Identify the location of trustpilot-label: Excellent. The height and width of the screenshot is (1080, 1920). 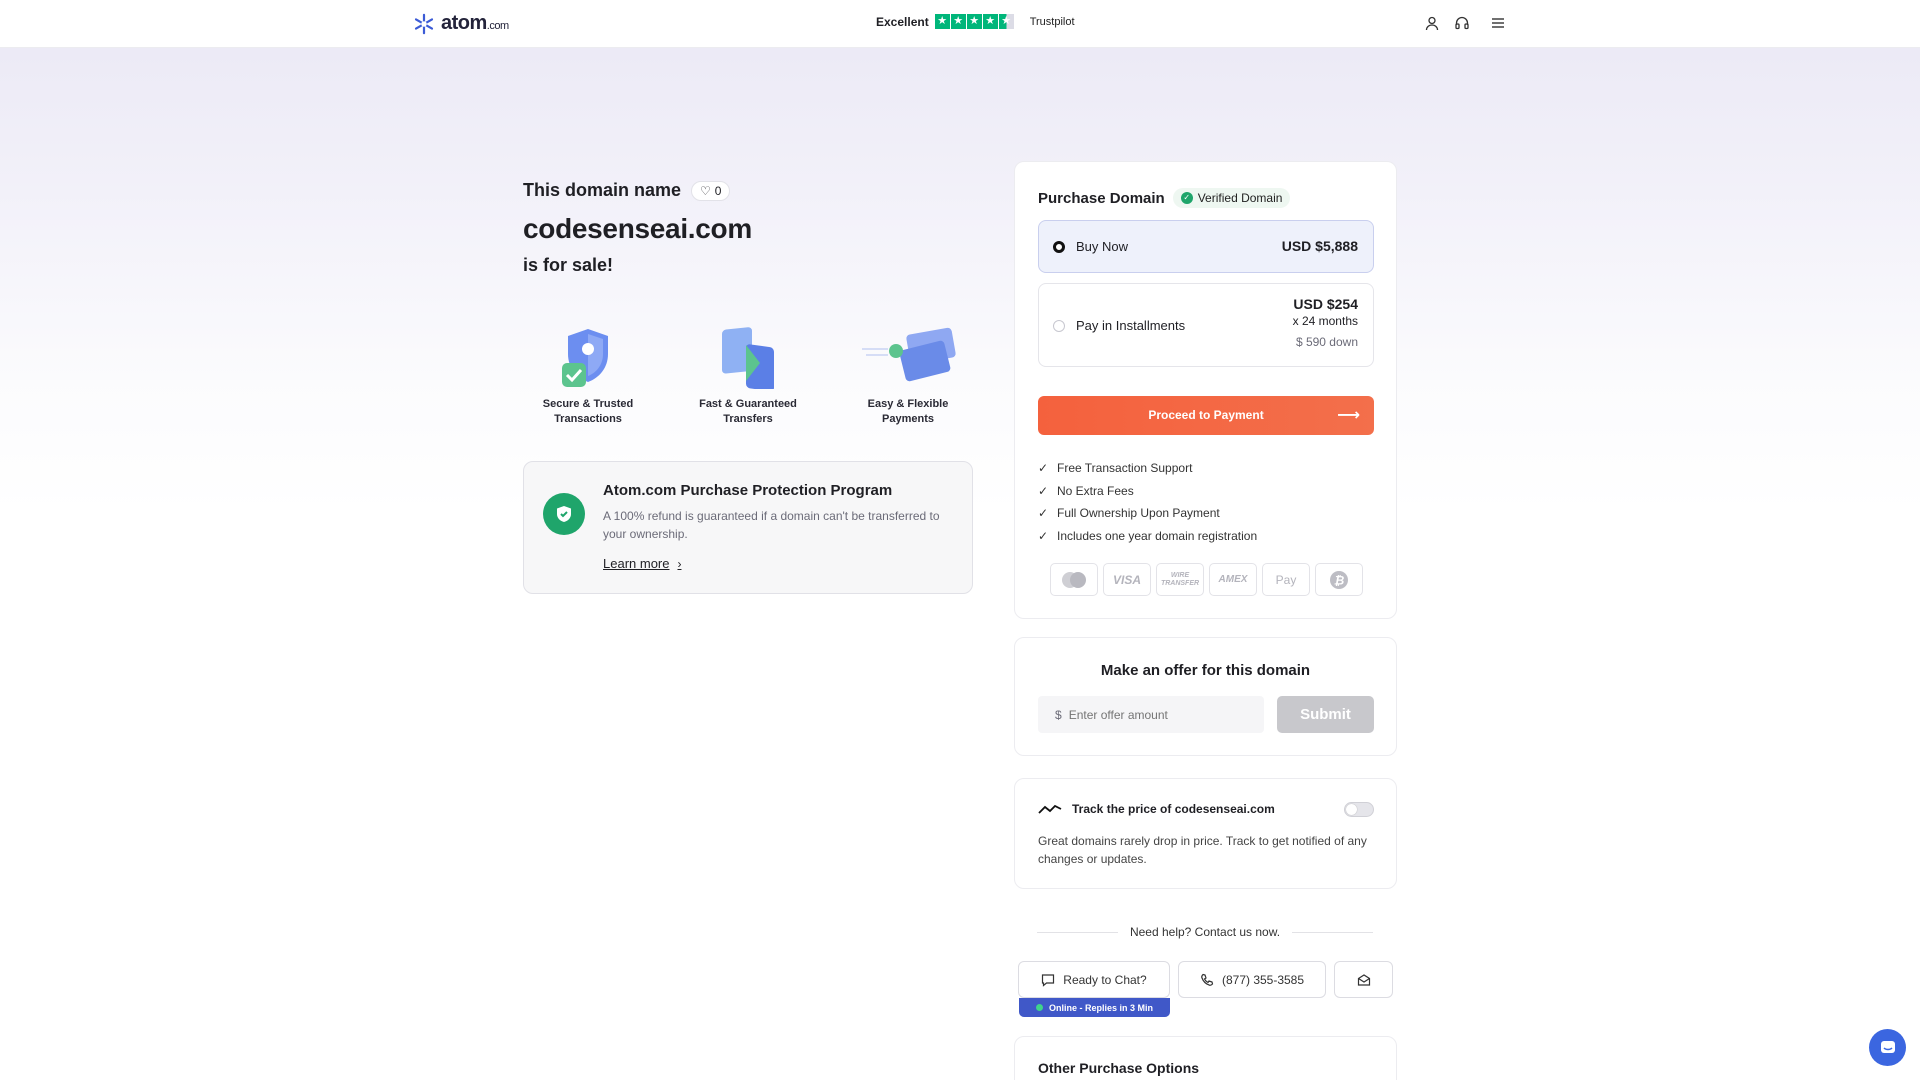
(902, 21).